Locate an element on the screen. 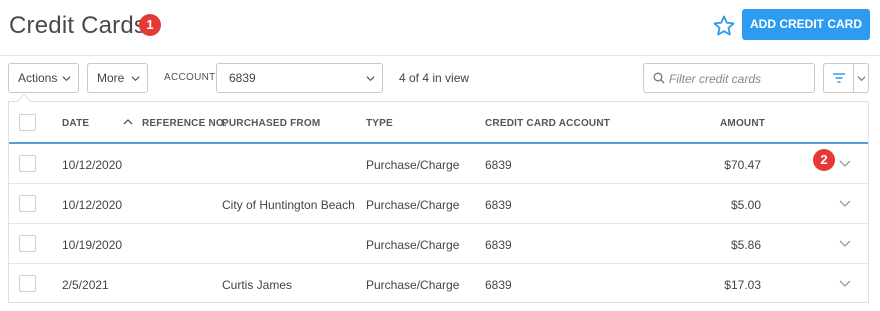 This screenshot has height=311, width=880. actions-label: Actions is located at coordinates (38, 78).